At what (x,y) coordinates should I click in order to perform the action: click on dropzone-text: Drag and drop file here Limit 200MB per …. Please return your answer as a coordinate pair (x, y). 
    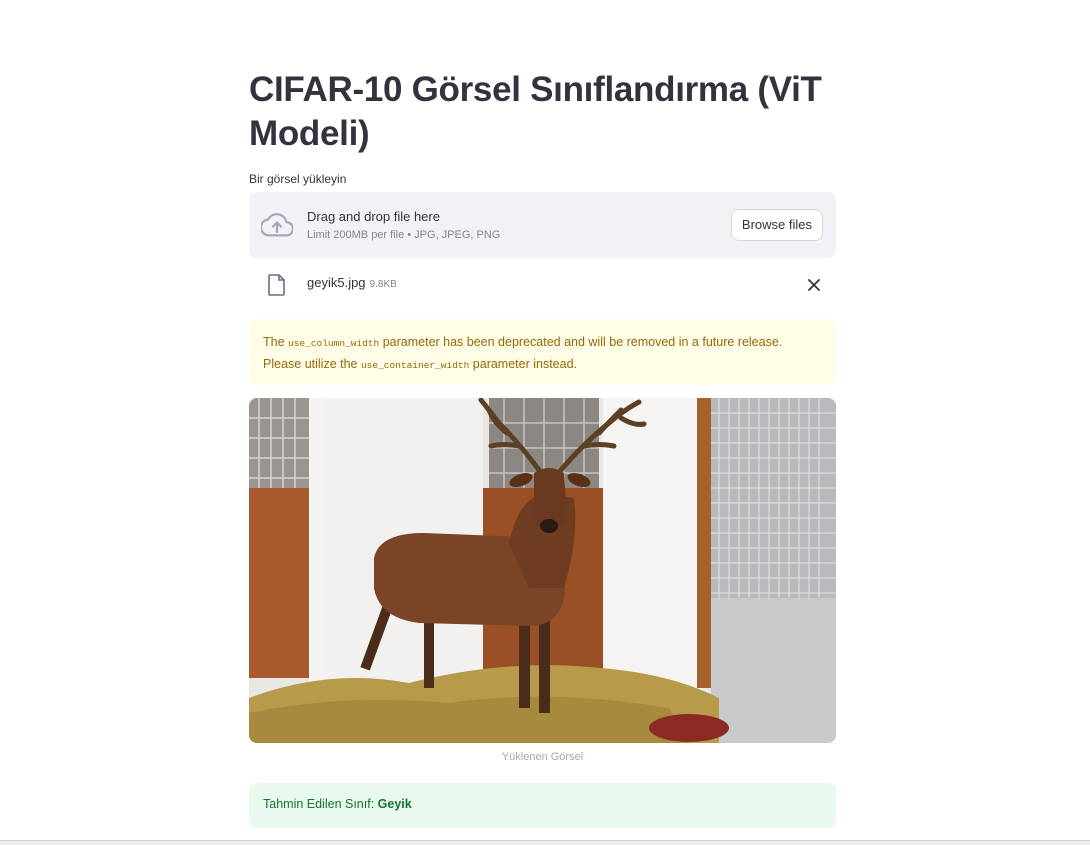
    Looking at the image, I should click on (403, 224).